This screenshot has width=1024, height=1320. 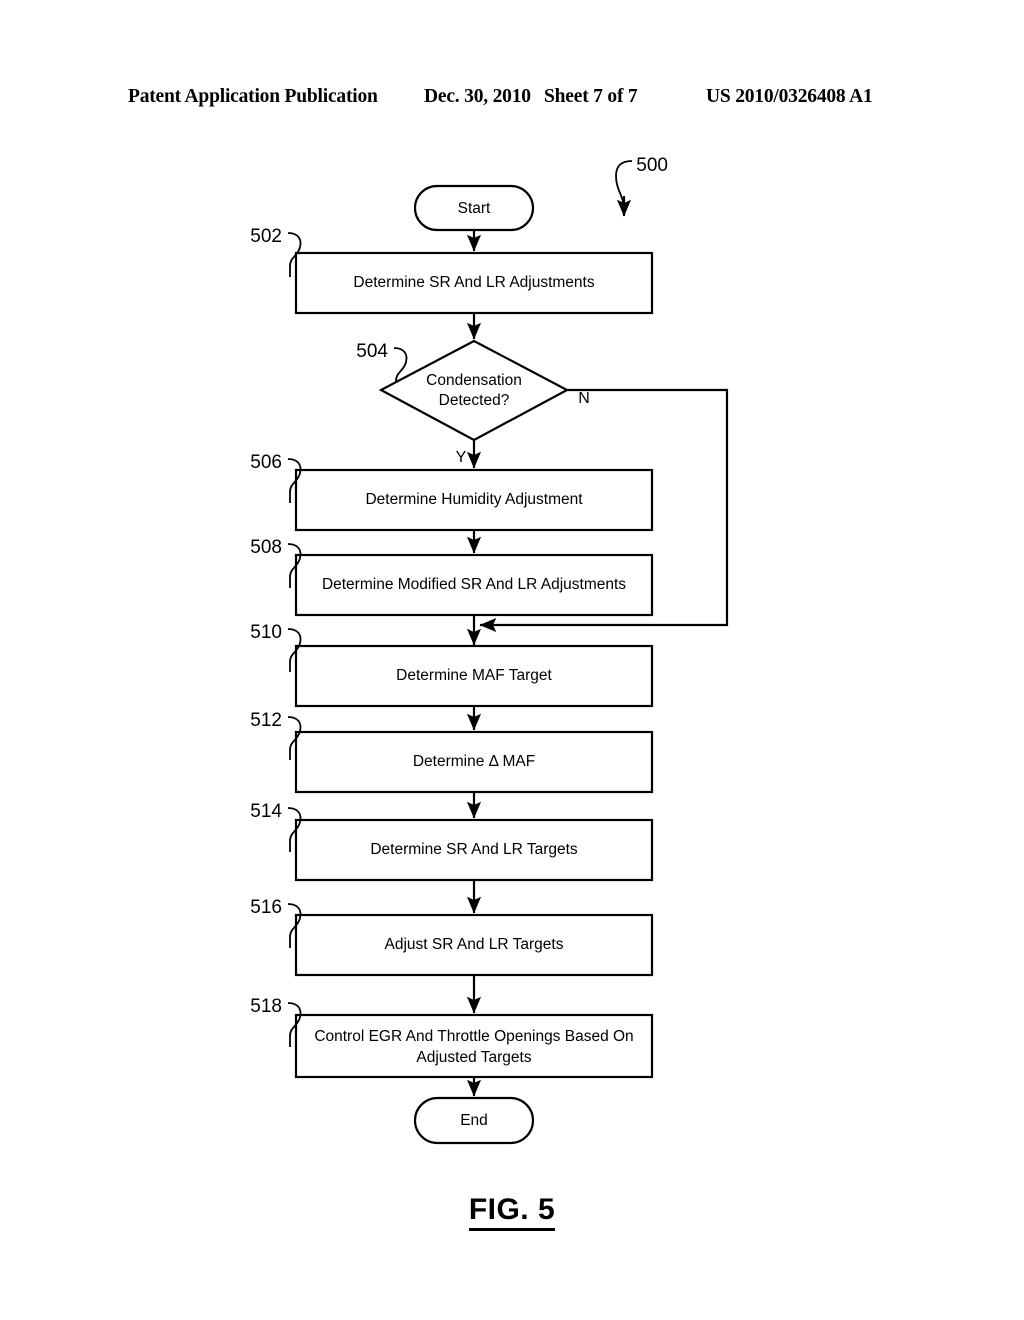 What do you see at coordinates (276, 477) in the screenshot?
I see `ref-506: 506` at bounding box center [276, 477].